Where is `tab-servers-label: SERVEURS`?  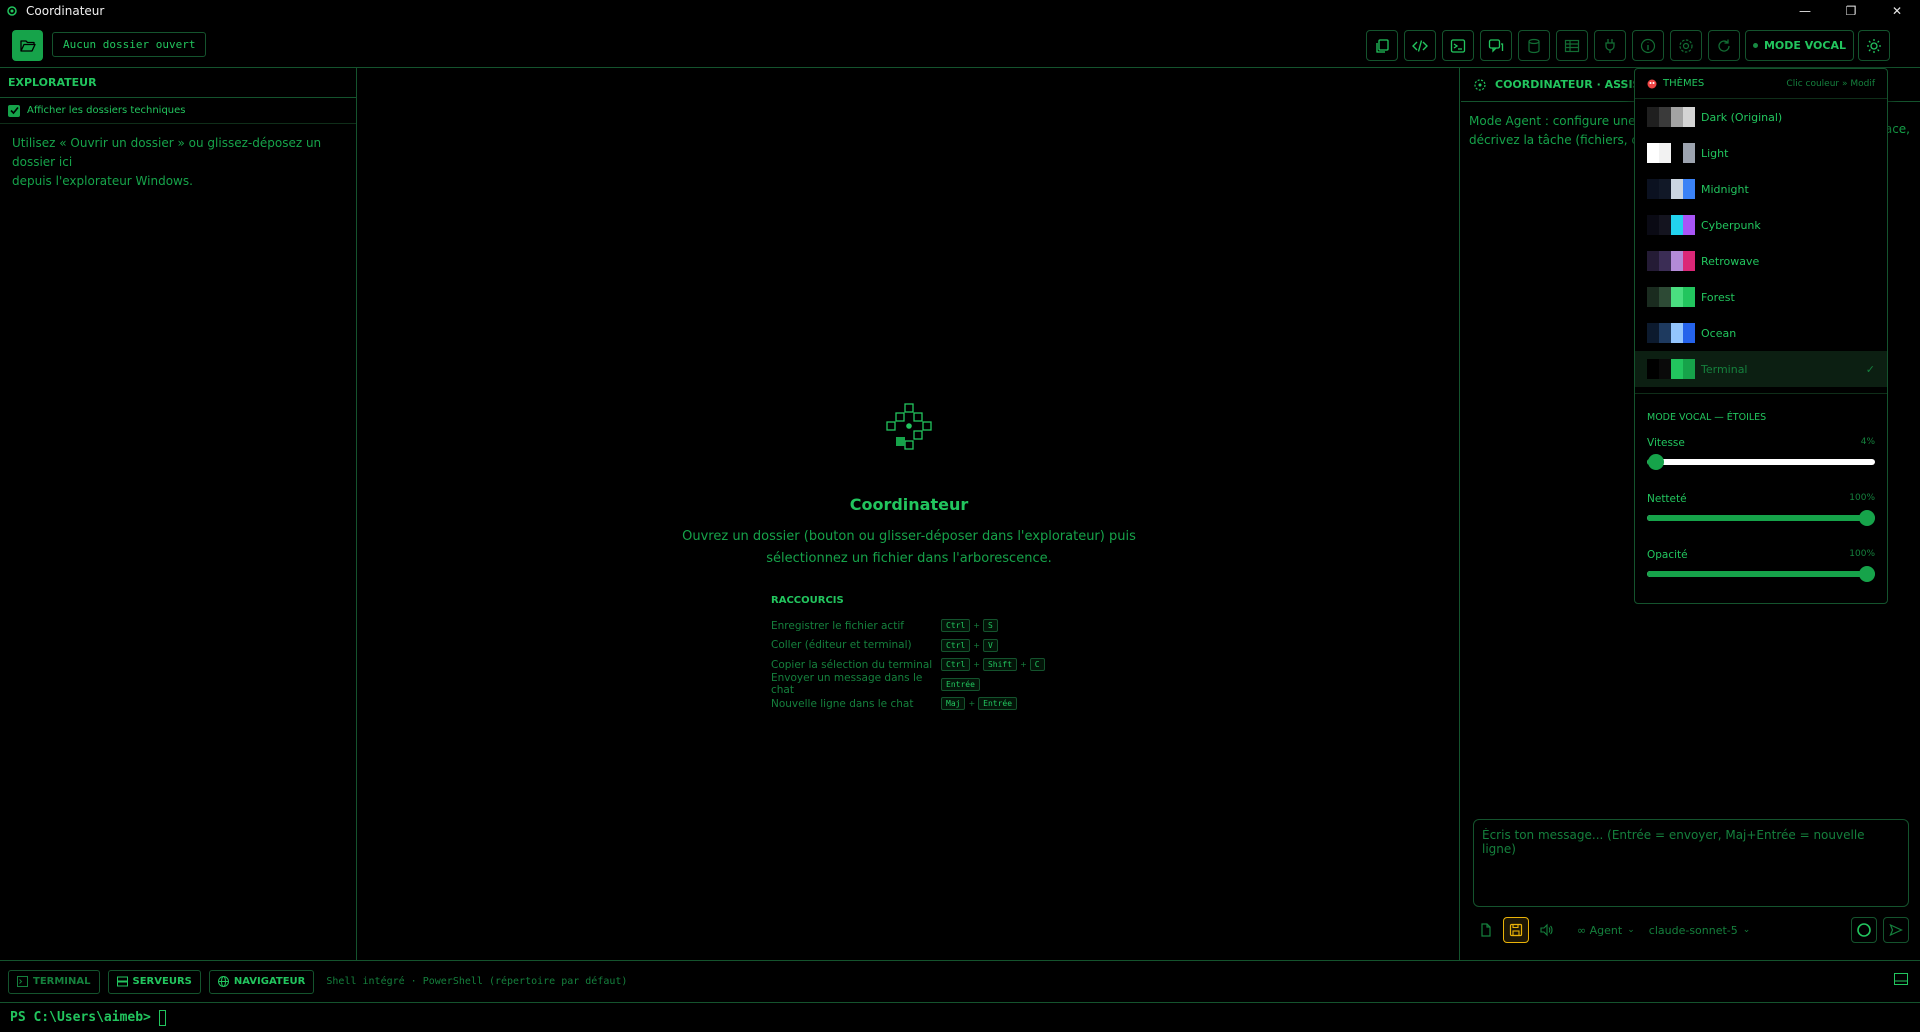
tab-servers-label: SERVEURS is located at coordinates (162, 981).